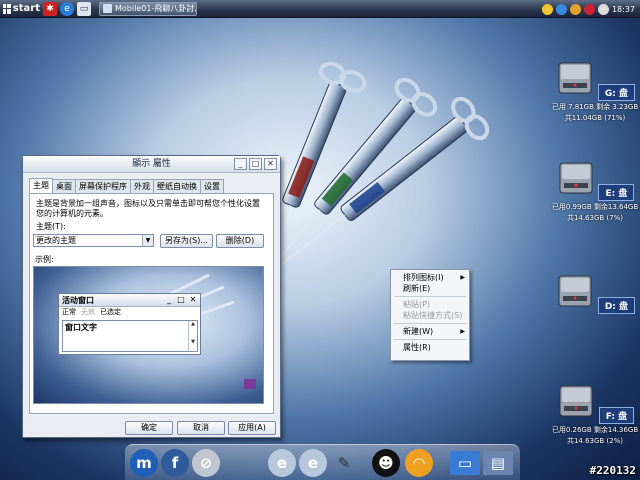  Describe the element at coordinates (7, 8) in the screenshot. I see `windows-logo-icon` at that location.